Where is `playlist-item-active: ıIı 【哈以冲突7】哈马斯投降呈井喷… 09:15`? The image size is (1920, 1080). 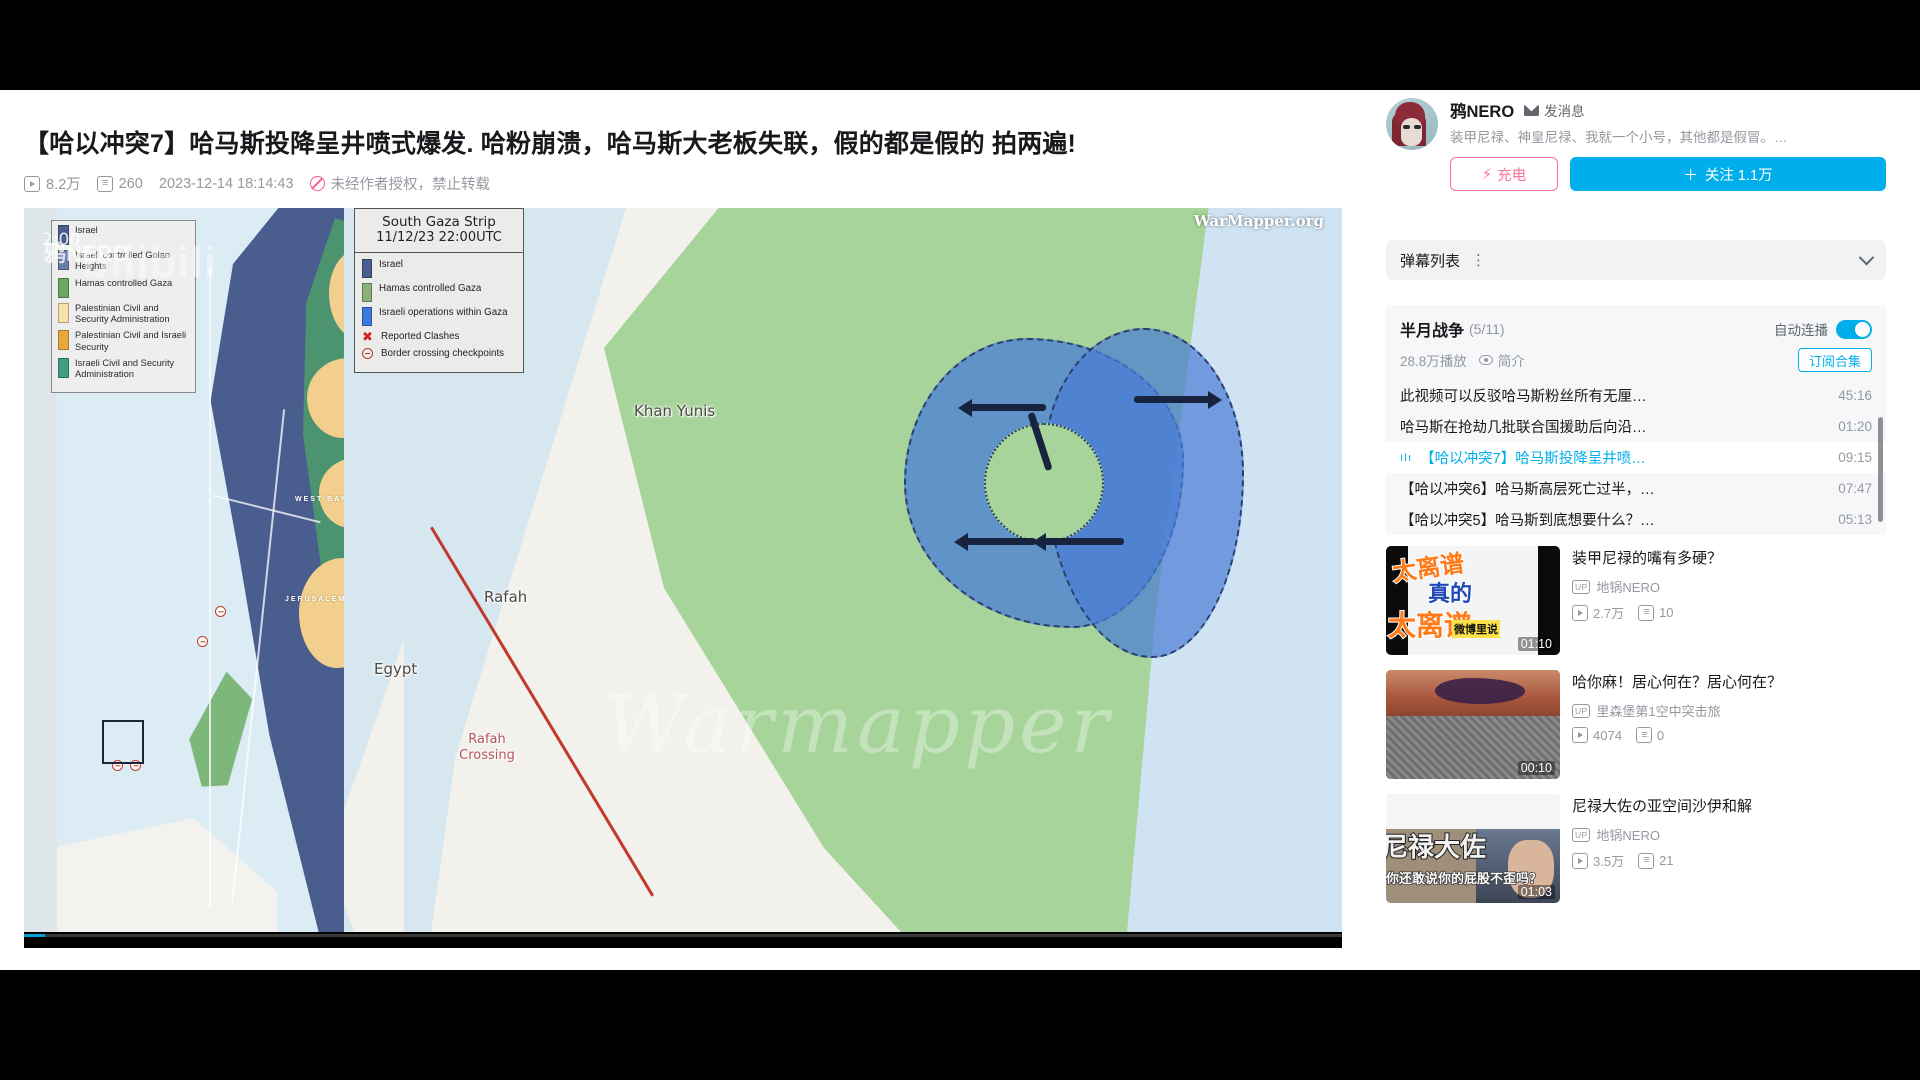
playlist-item-active: ıIı 【哈以冲突7】哈马斯投降呈井喷… 09:15 is located at coordinates (1636, 457).